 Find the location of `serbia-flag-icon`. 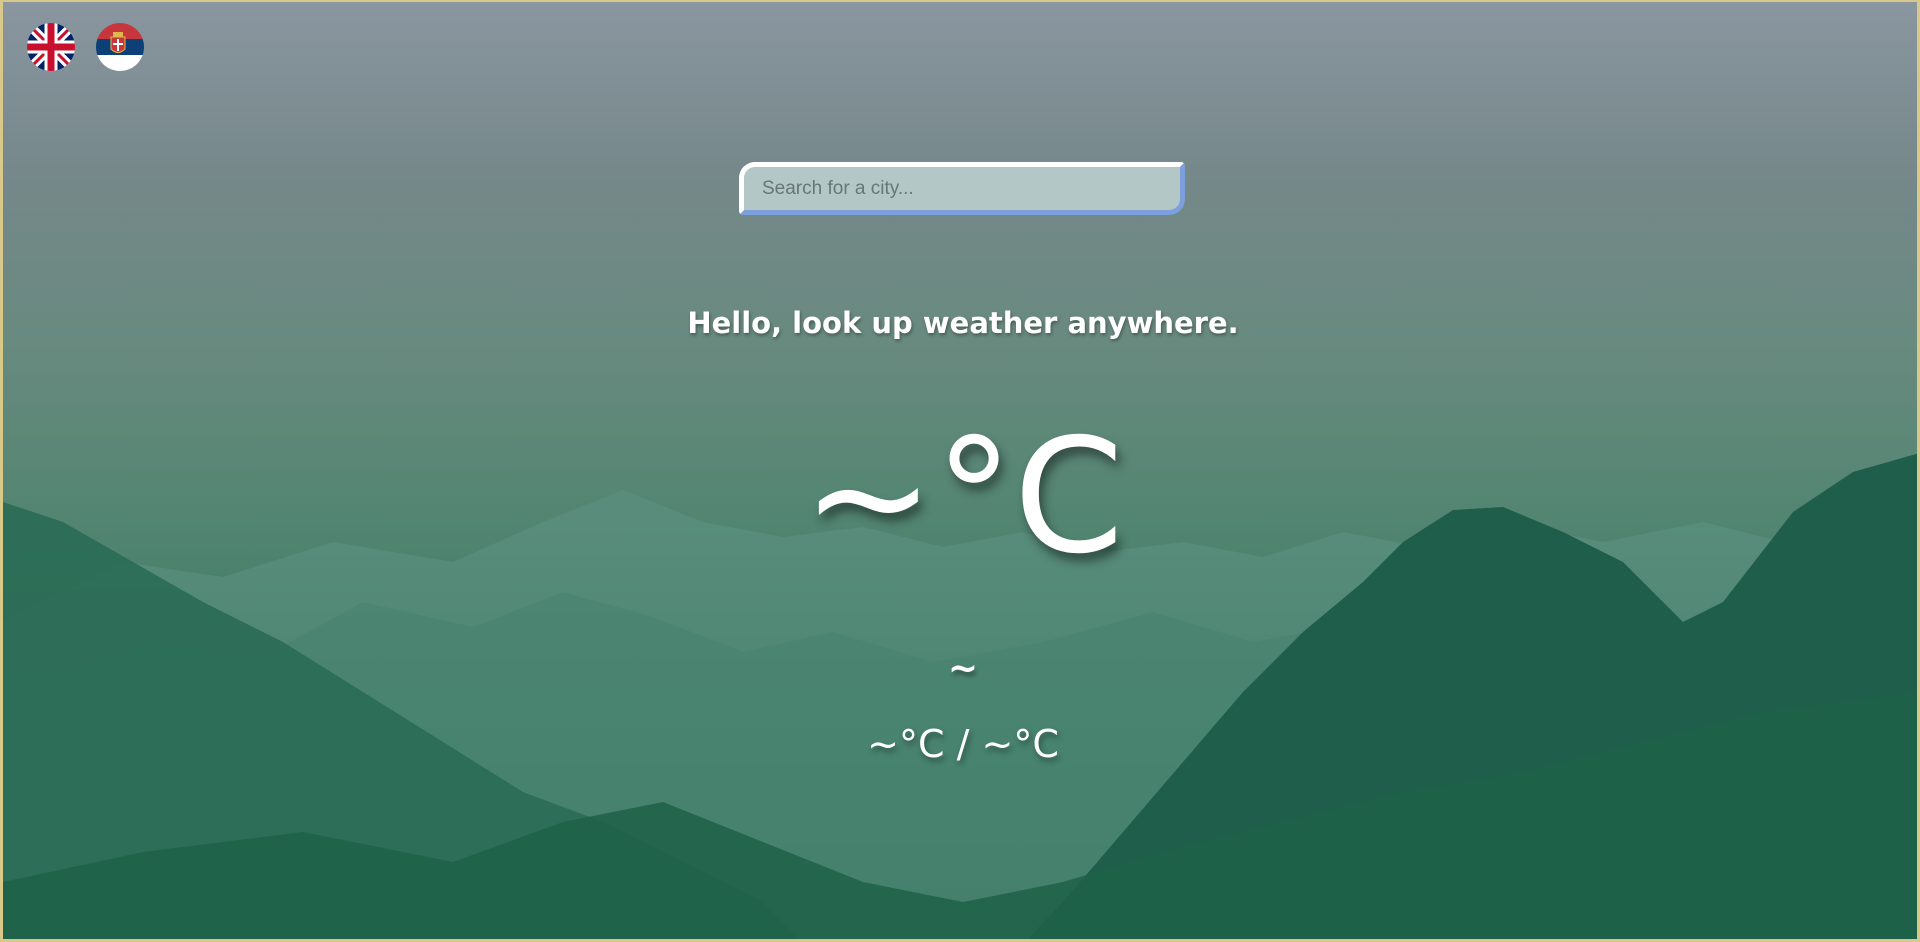

serbia-flag-icon is located at coordinates (120, 47).